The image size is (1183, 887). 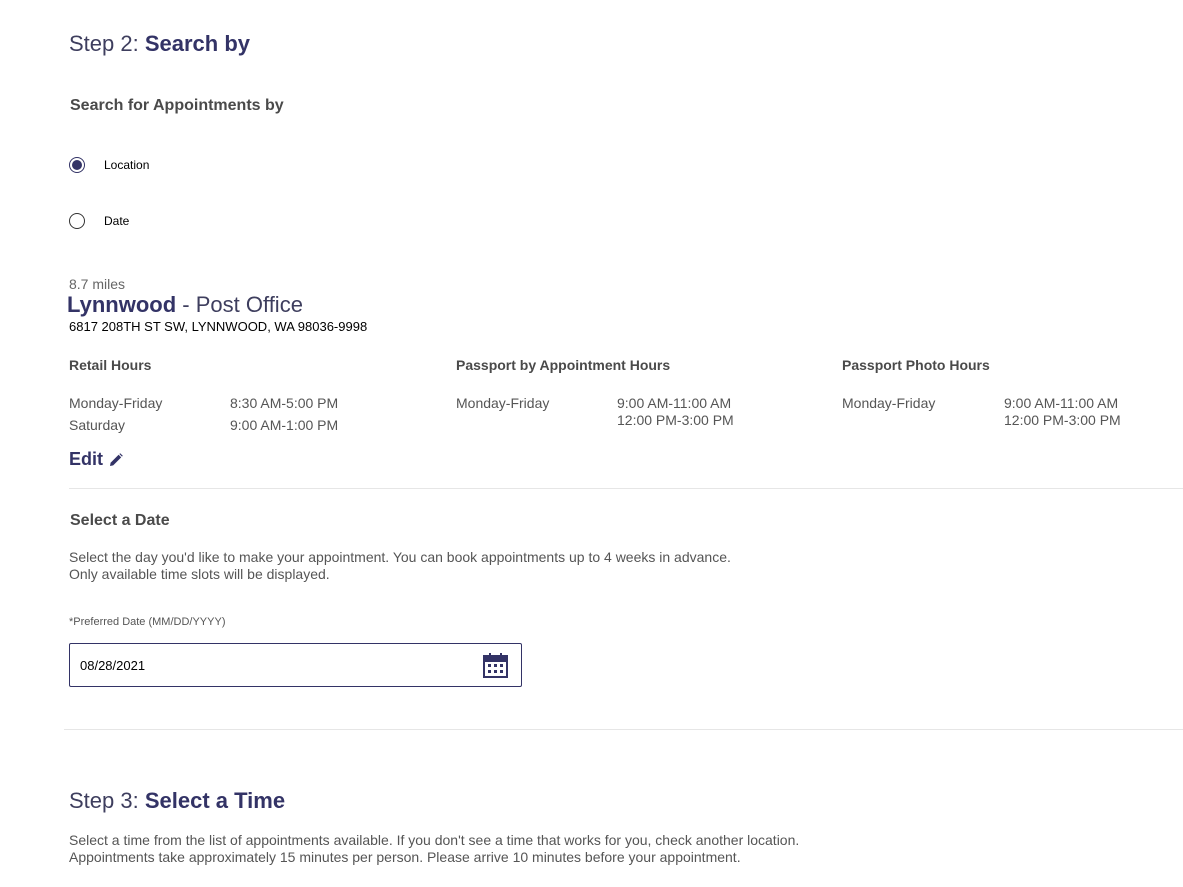 I want to click on retail-hours-time: 9:00 AM-1:00 PM, so click(x=284, y=425).